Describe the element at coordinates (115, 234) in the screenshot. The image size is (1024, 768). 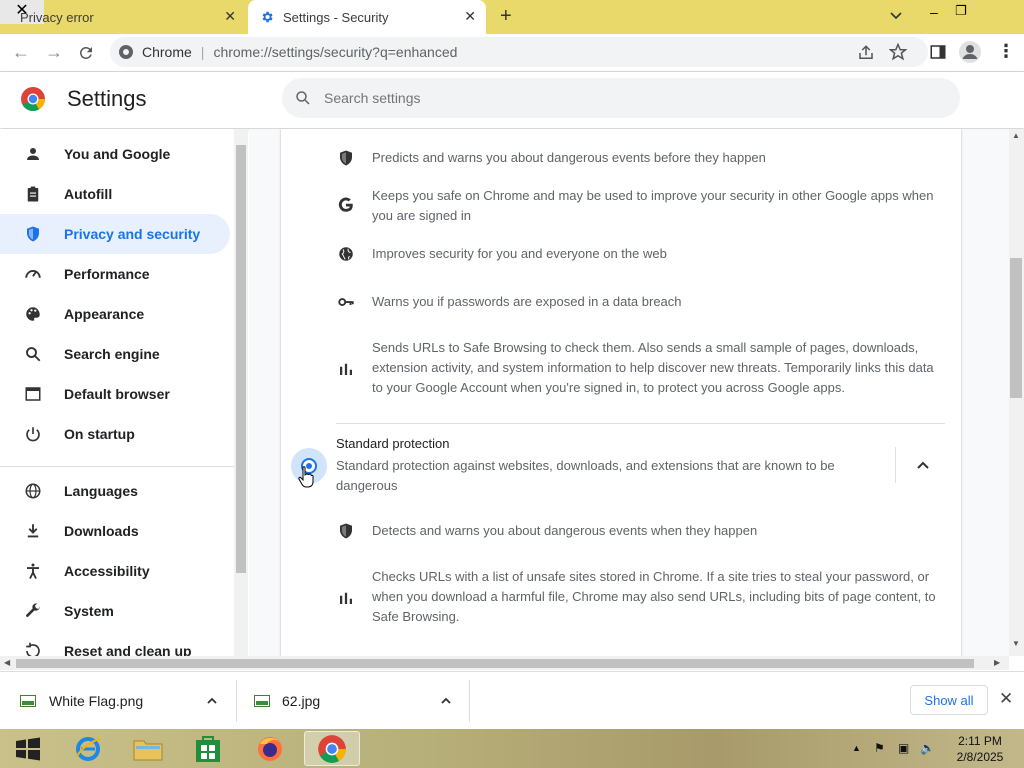
I see `sidebar-item-privacy-and-security: Privacy and security` at that location.